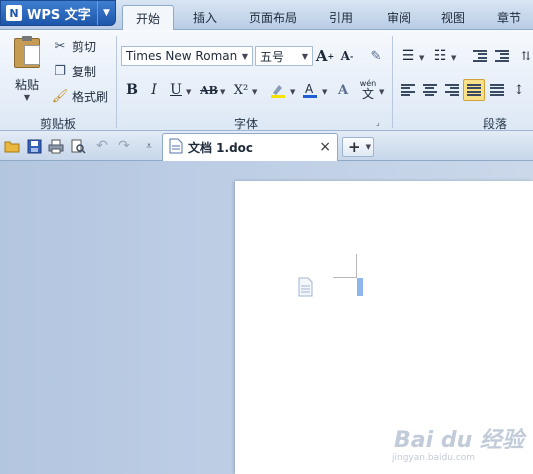 This screenshot has width=533, height=474. I want to click on redo-icon: ↷, so click(124, 146).